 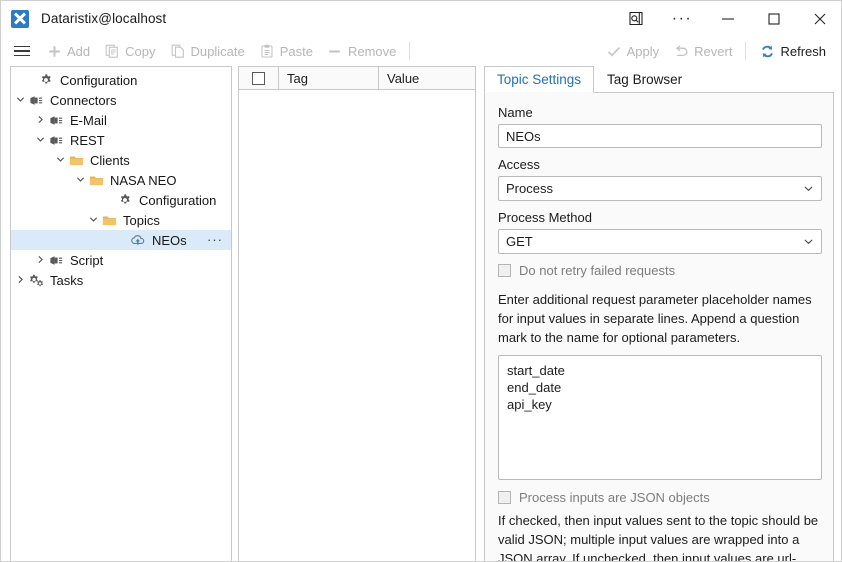 What do you see at coordinates (519, 241) in the screenshot?
I see `process-method-select-value: GET` at bounding box center [519, 241].